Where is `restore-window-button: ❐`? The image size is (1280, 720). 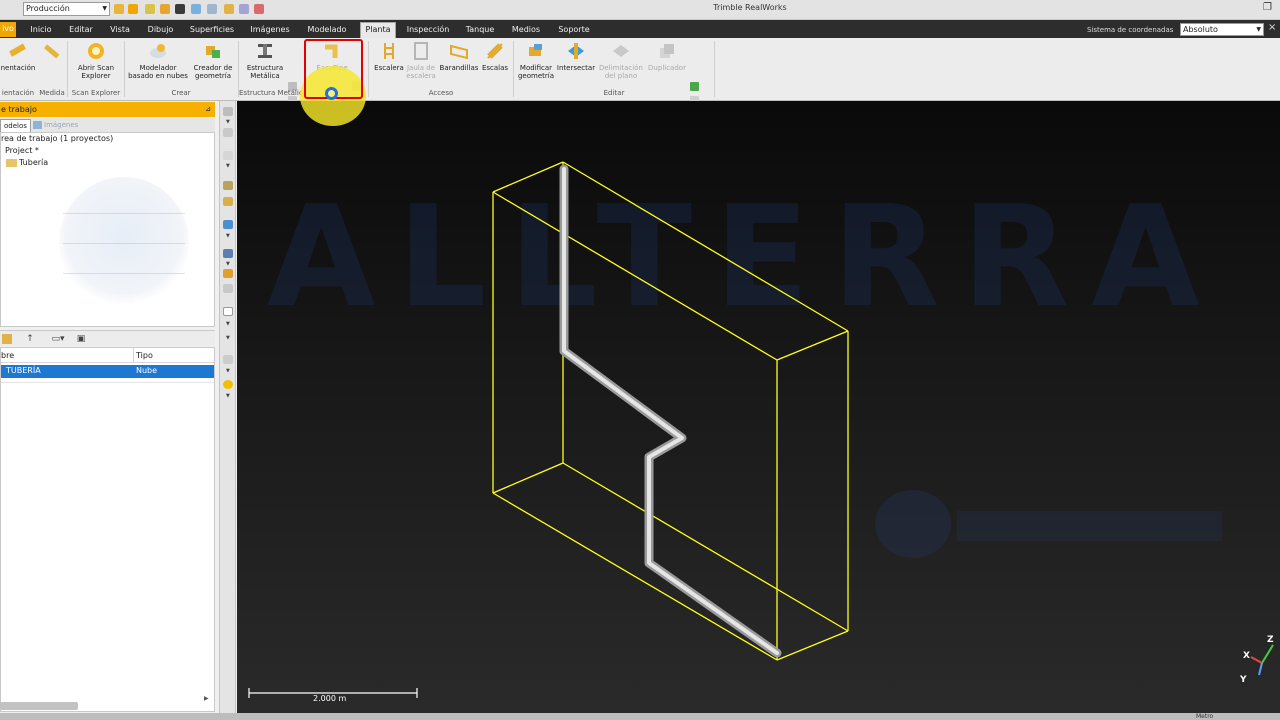 restore-window-button: ❐ is located at coordinates (1267, 7).